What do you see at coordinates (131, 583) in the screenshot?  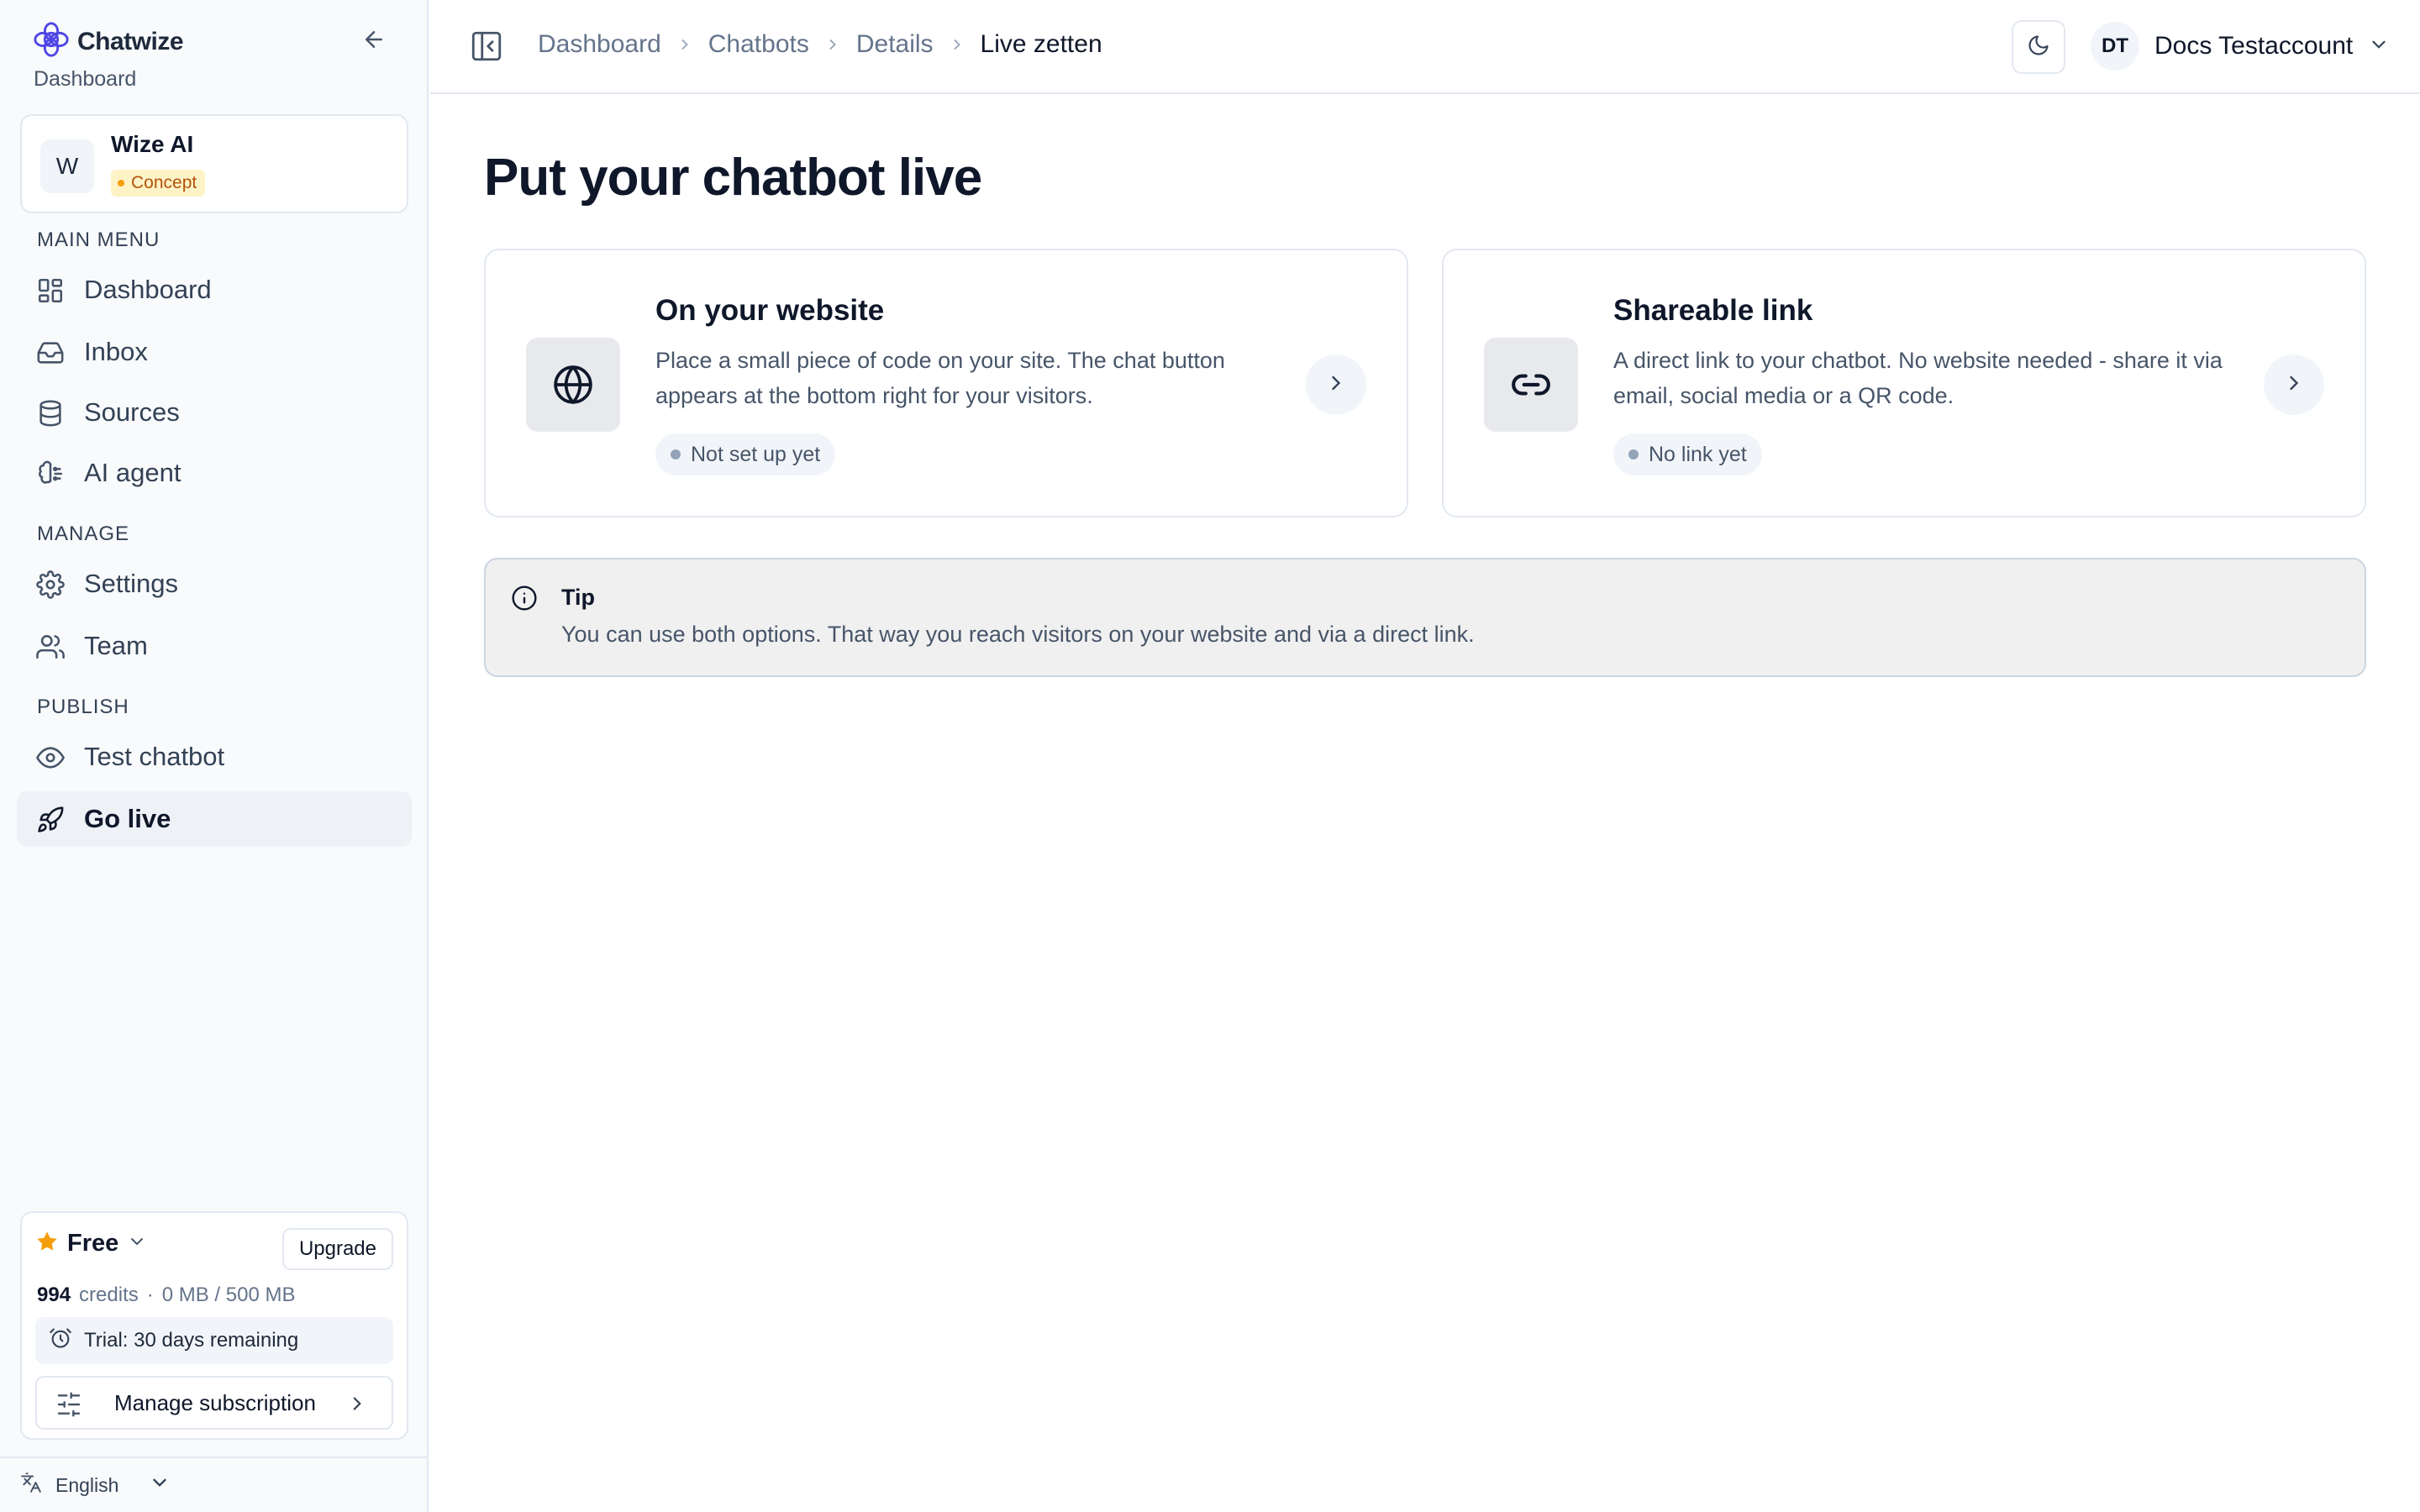 I see `sidebar-item-label: Settings` at bounding box center [131, 583].